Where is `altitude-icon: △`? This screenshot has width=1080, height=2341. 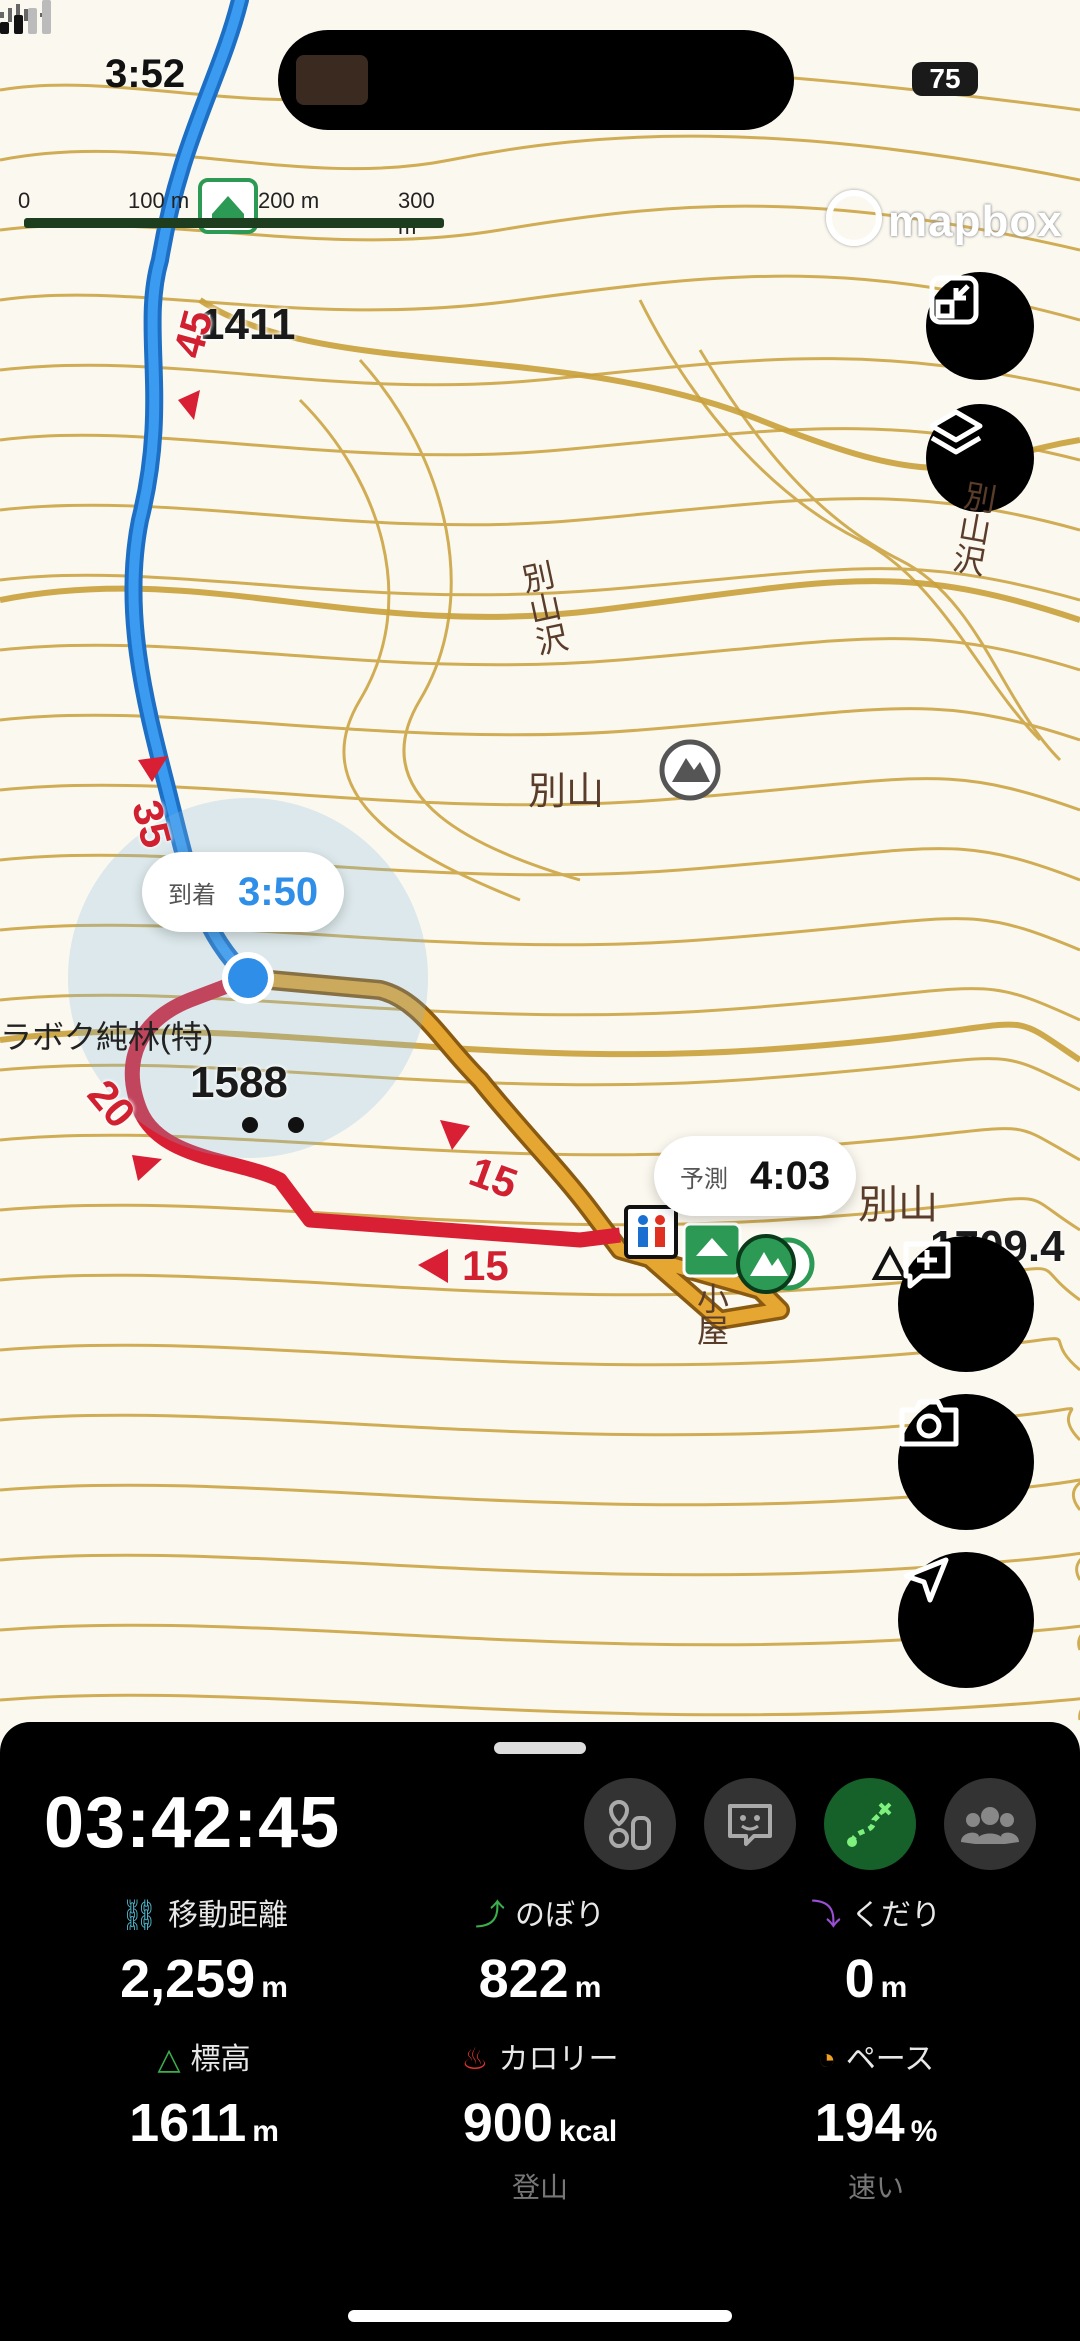
altitude-icon: △ is located at coordinates (169, 2059).